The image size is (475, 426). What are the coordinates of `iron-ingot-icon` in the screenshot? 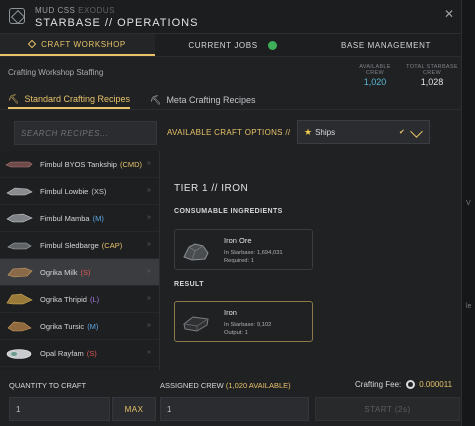 It's located at (196, 324).